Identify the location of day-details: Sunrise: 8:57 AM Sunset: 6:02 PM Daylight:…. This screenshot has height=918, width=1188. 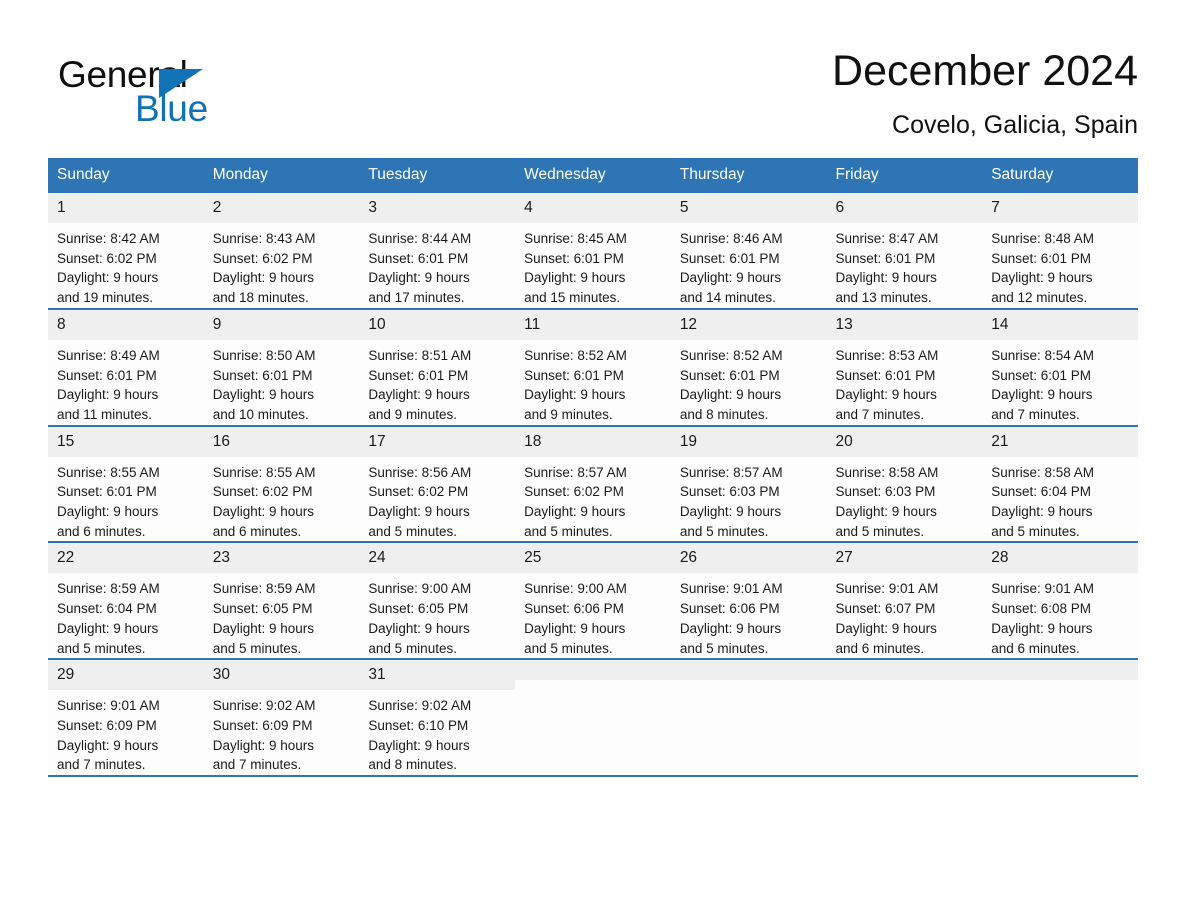
(593, 499).